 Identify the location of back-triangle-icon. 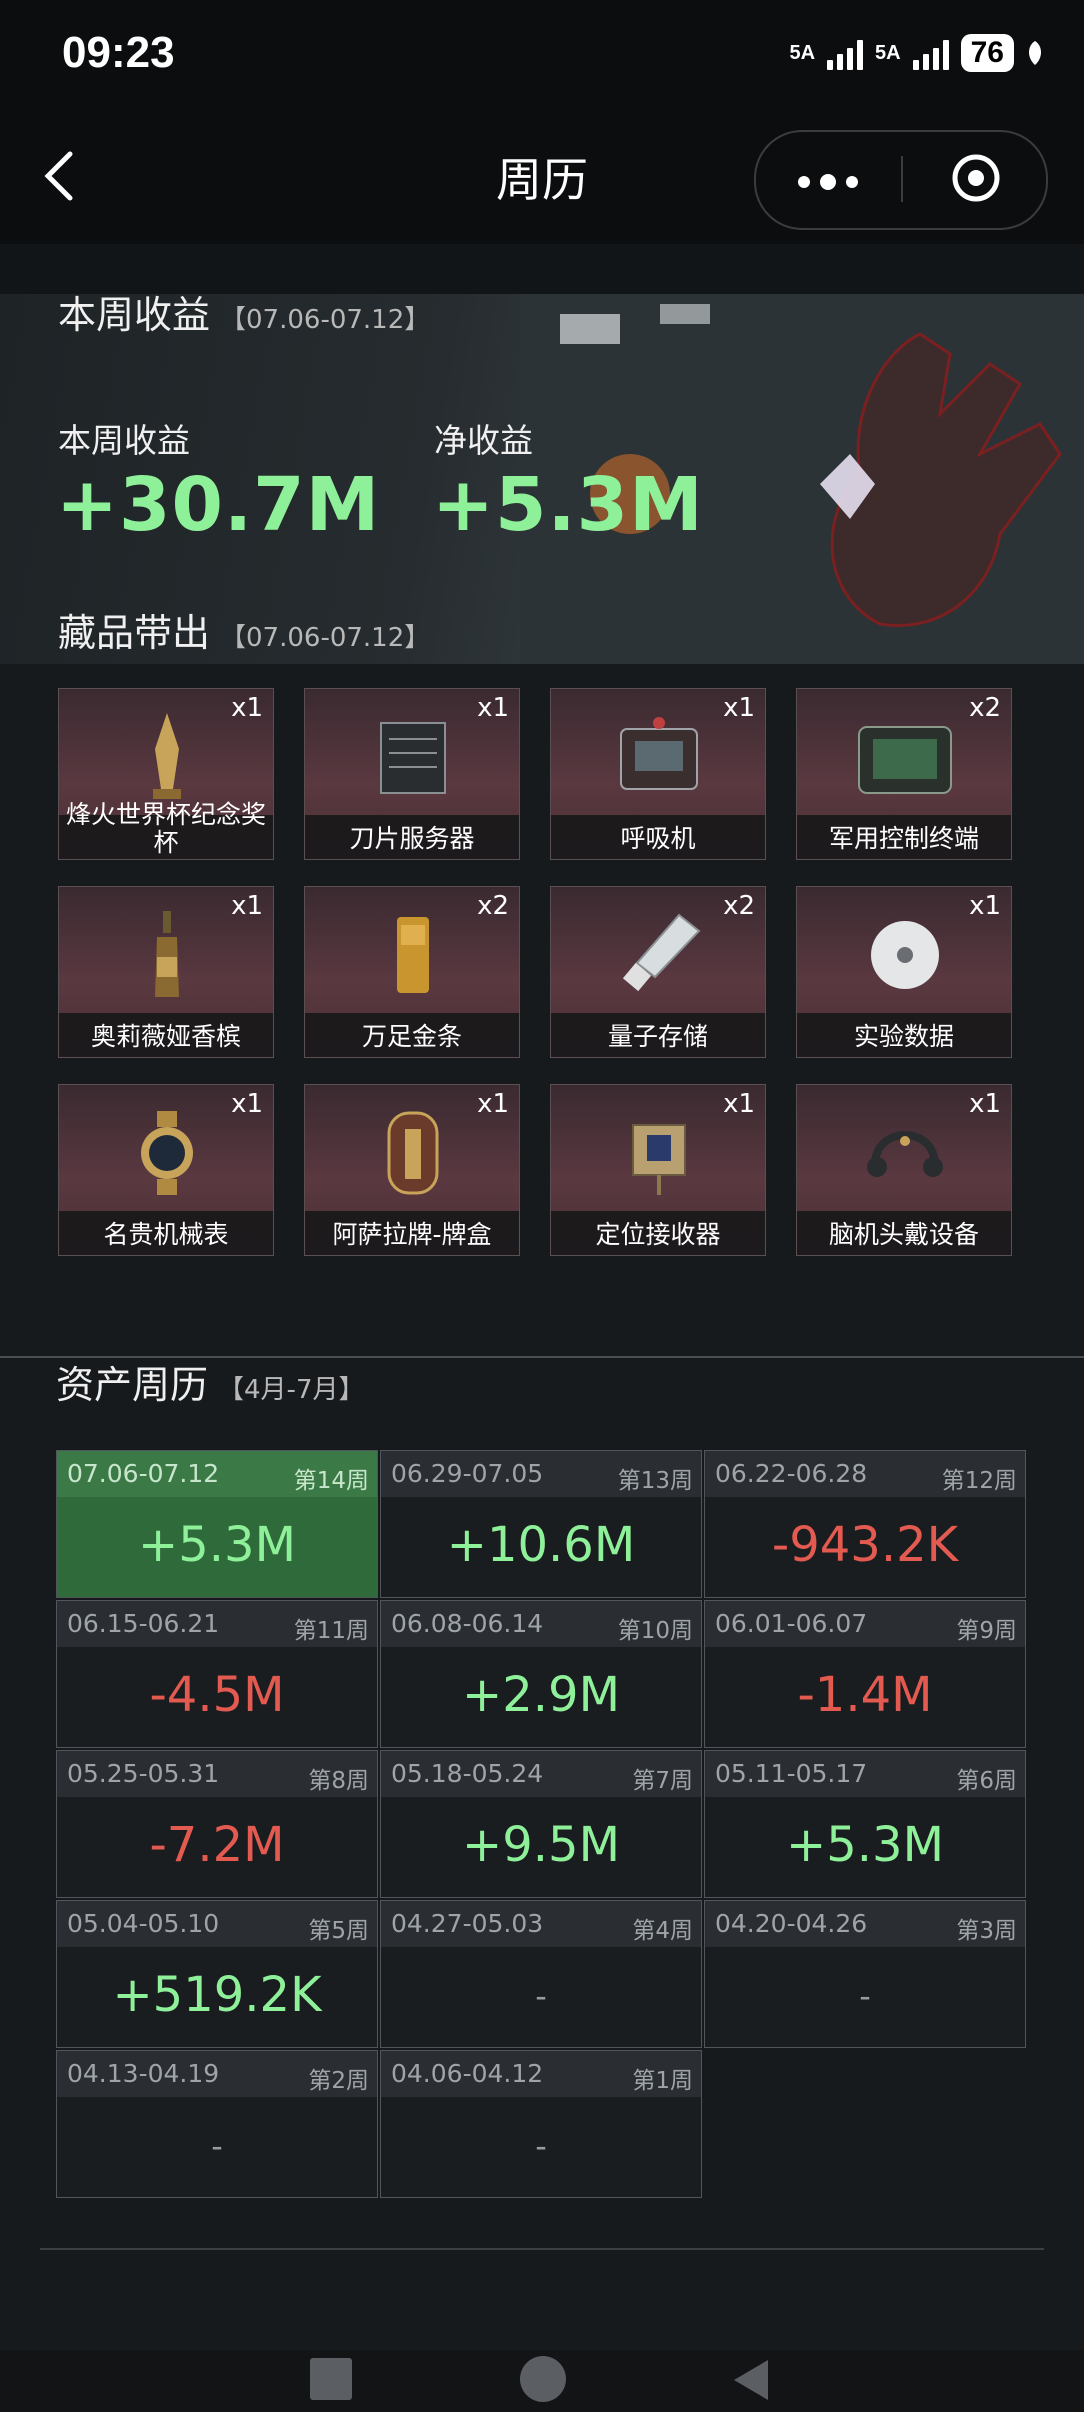
(751, 2380).